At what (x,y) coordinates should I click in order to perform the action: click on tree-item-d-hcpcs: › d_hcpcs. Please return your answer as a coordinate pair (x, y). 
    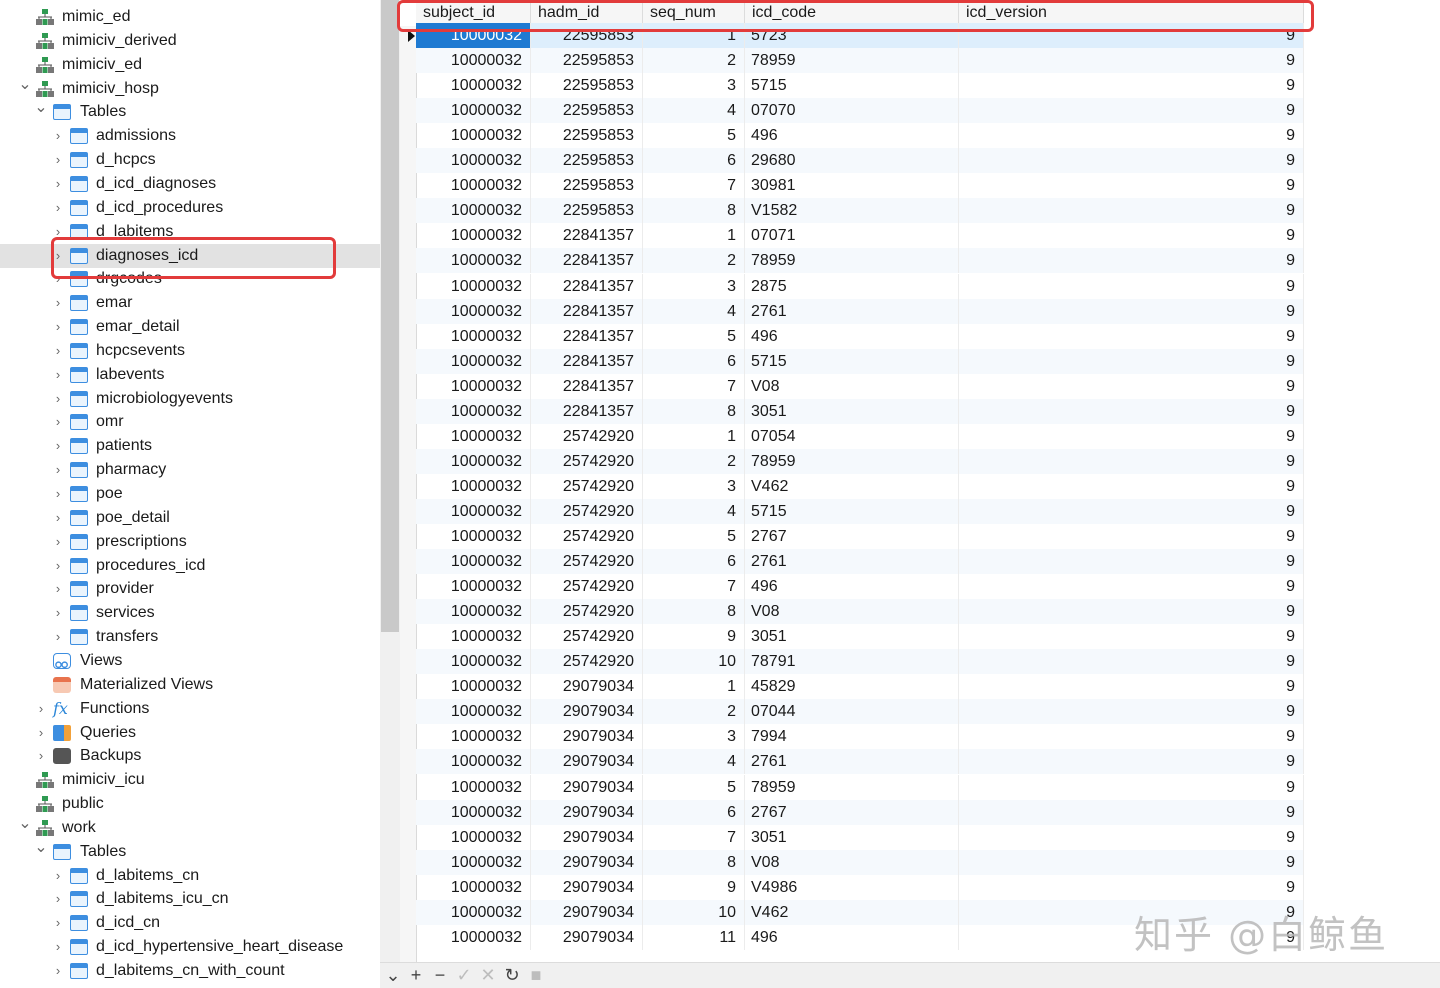
    Looking at the image, I should click on (190, 160).